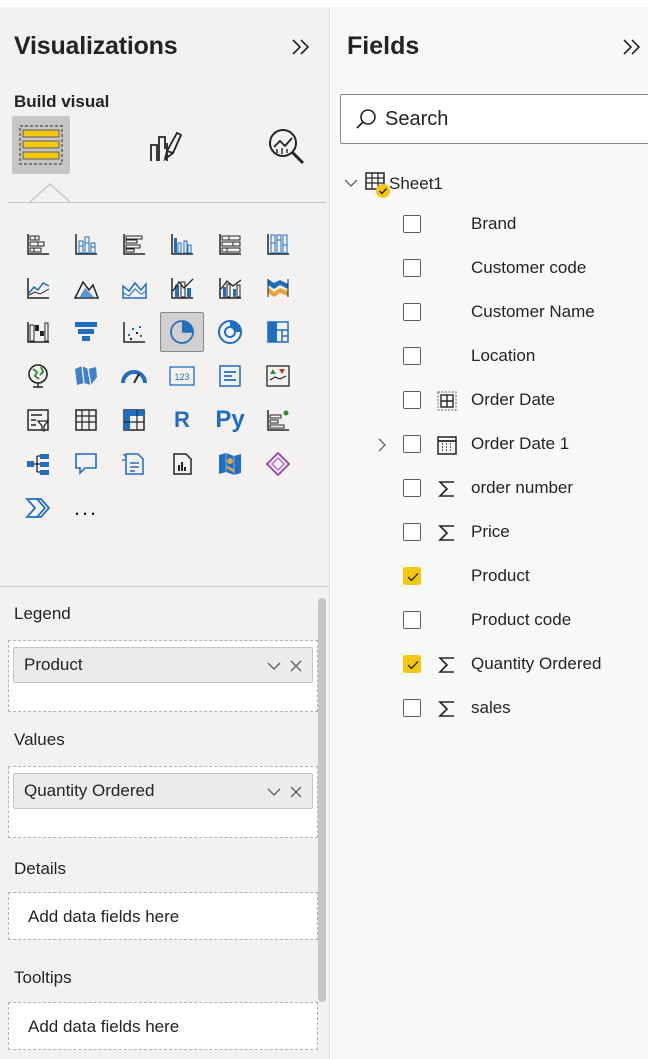 The image size is (648, 1059). What do you see at coordinates (278, 376) in the screenshot?
I see `kpi-icon` at bounding box center [278, 376].